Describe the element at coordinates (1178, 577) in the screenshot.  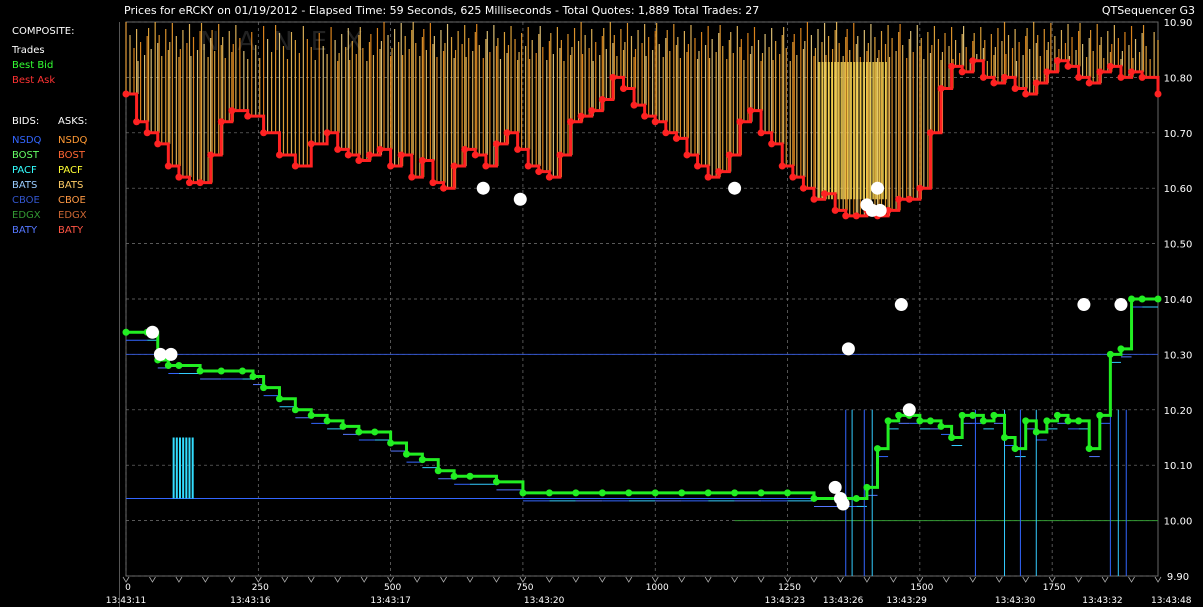
I see `y-tick-label: 9.90` at that location.